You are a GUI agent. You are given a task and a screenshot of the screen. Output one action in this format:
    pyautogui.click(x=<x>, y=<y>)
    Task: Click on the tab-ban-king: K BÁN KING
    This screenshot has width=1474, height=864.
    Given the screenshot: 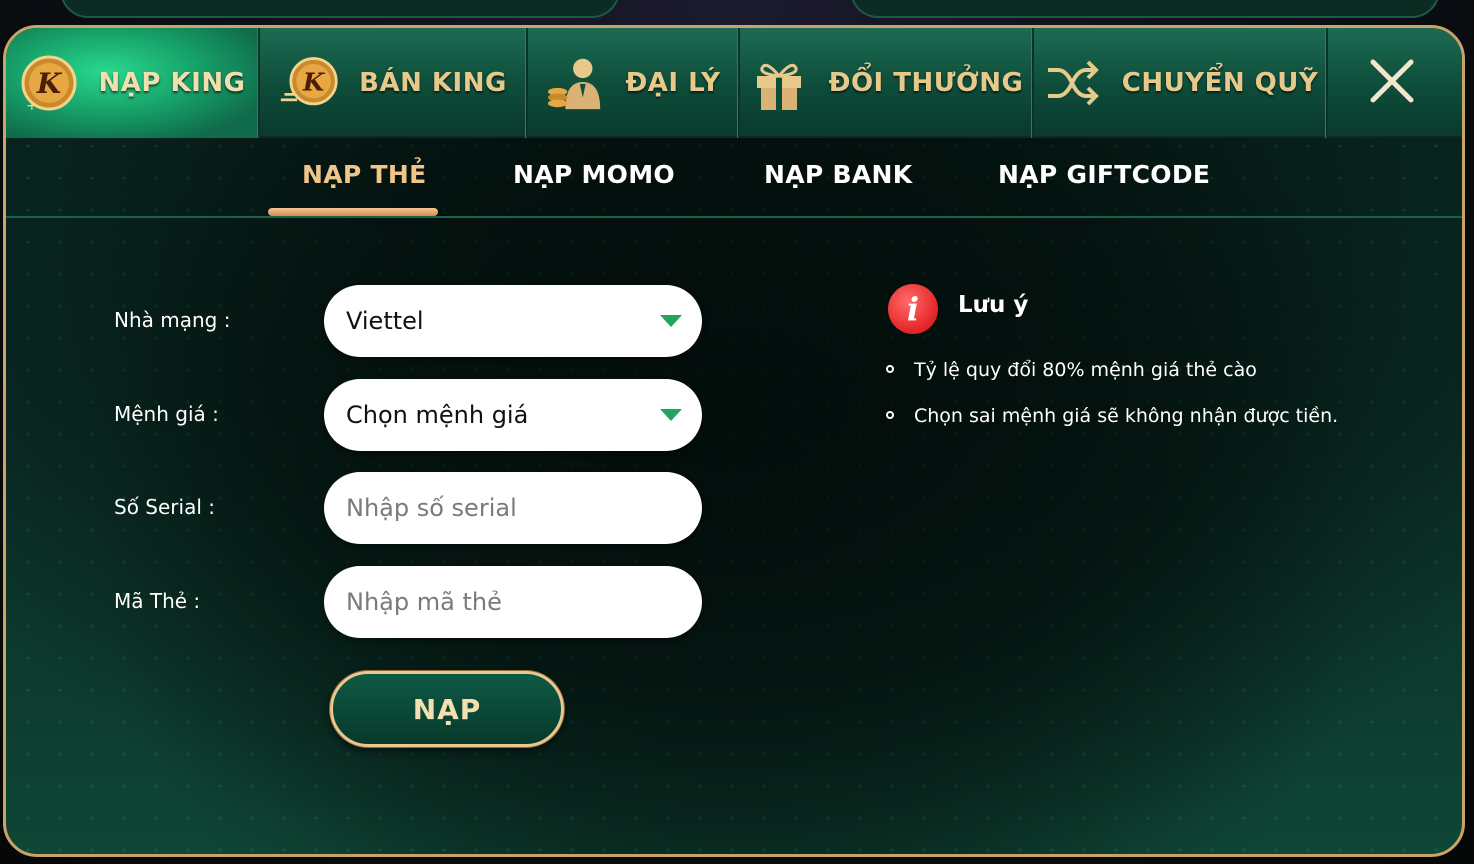 What is the action you would take?
    pyautogui.click(x=394, y=83)
    